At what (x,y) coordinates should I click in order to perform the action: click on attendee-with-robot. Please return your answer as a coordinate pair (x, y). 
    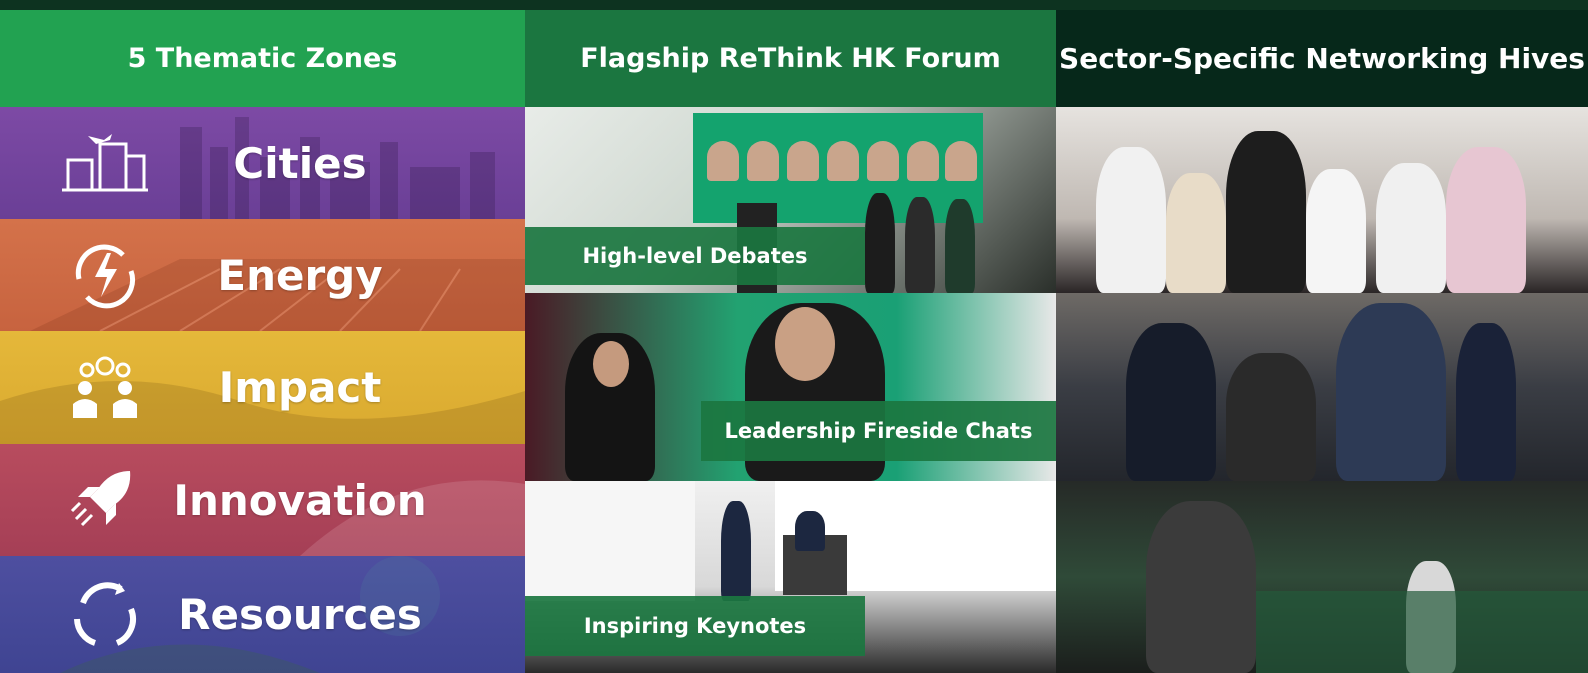
    Looking at the image, I should click on (1201, 587).